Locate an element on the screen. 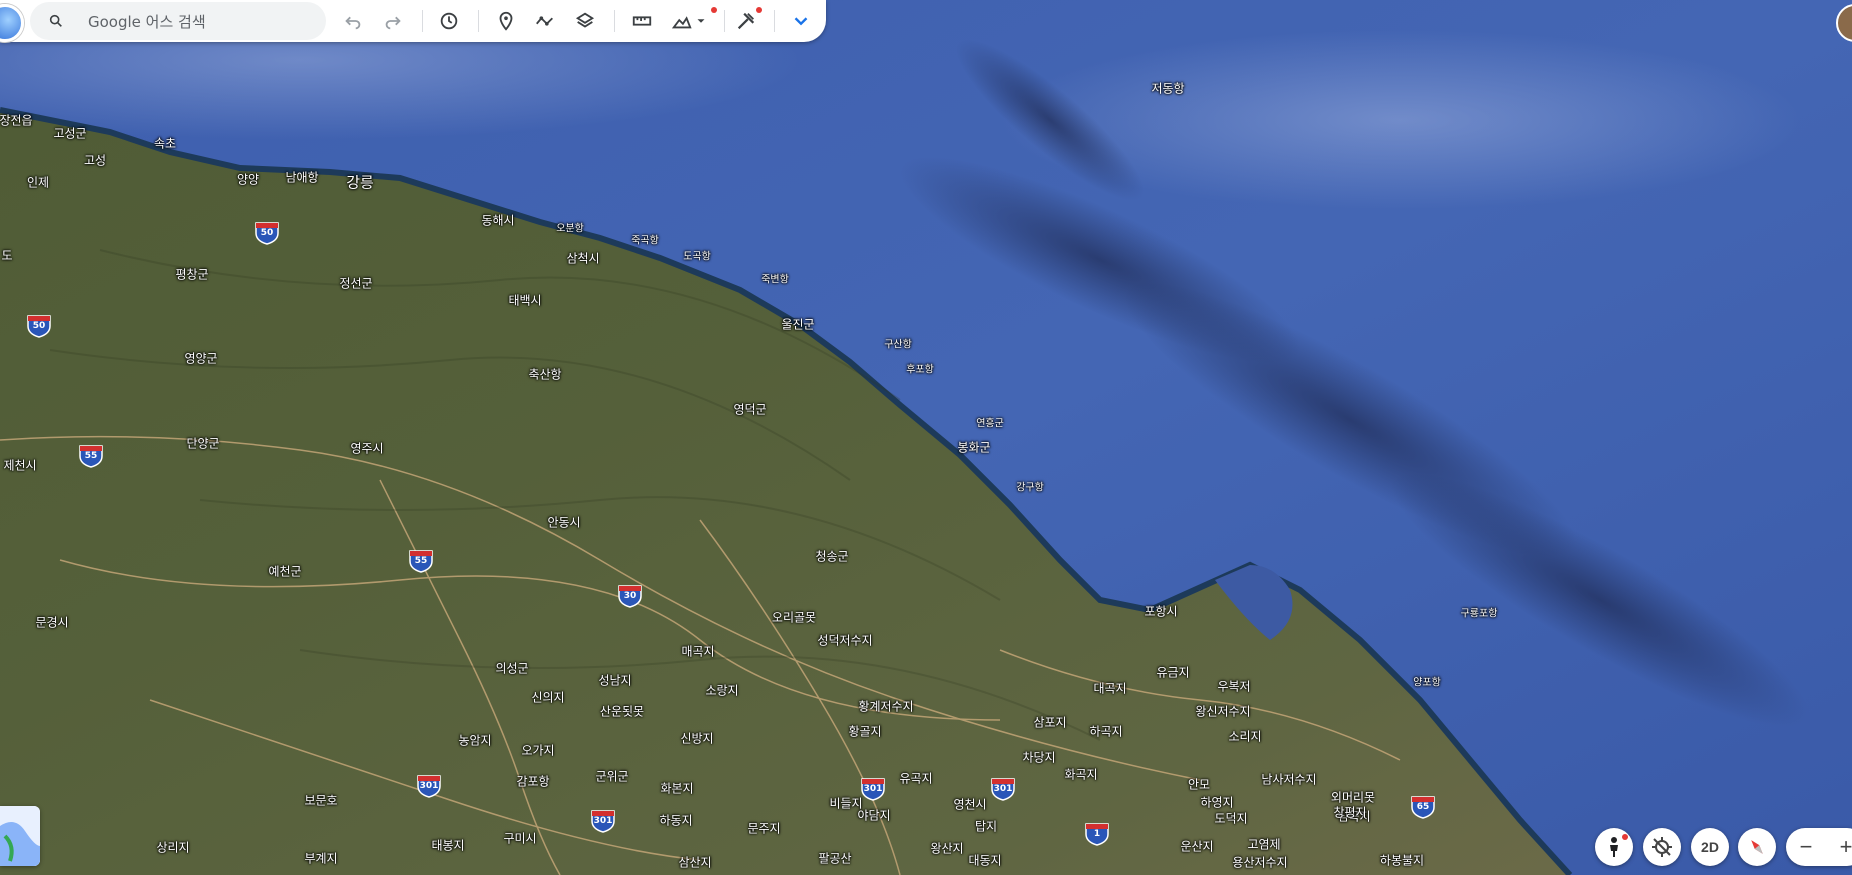  place-label: 태봉지 is located at coordinates (447, 845).